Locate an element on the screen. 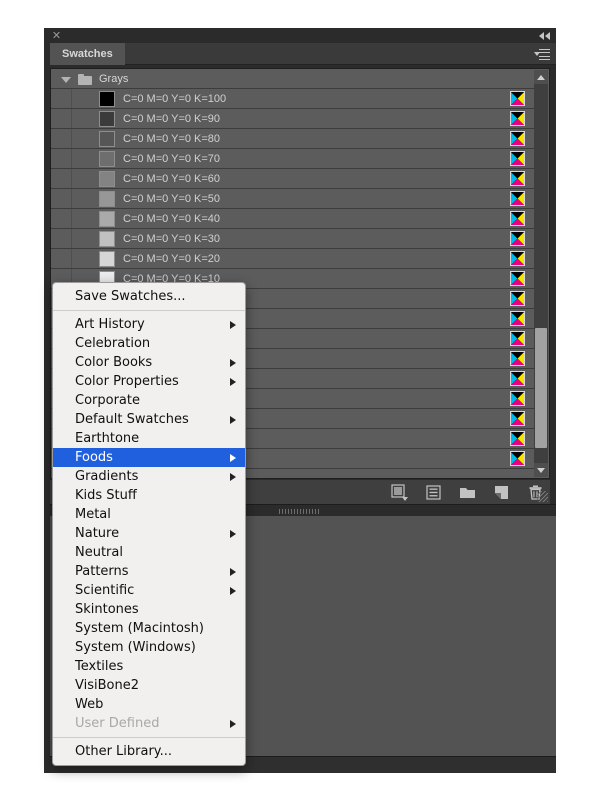 This screenshot has height=800, width=600. swatch-row: C=0 M=0 Y=0 K=40 is located at coordinates (293, 219).